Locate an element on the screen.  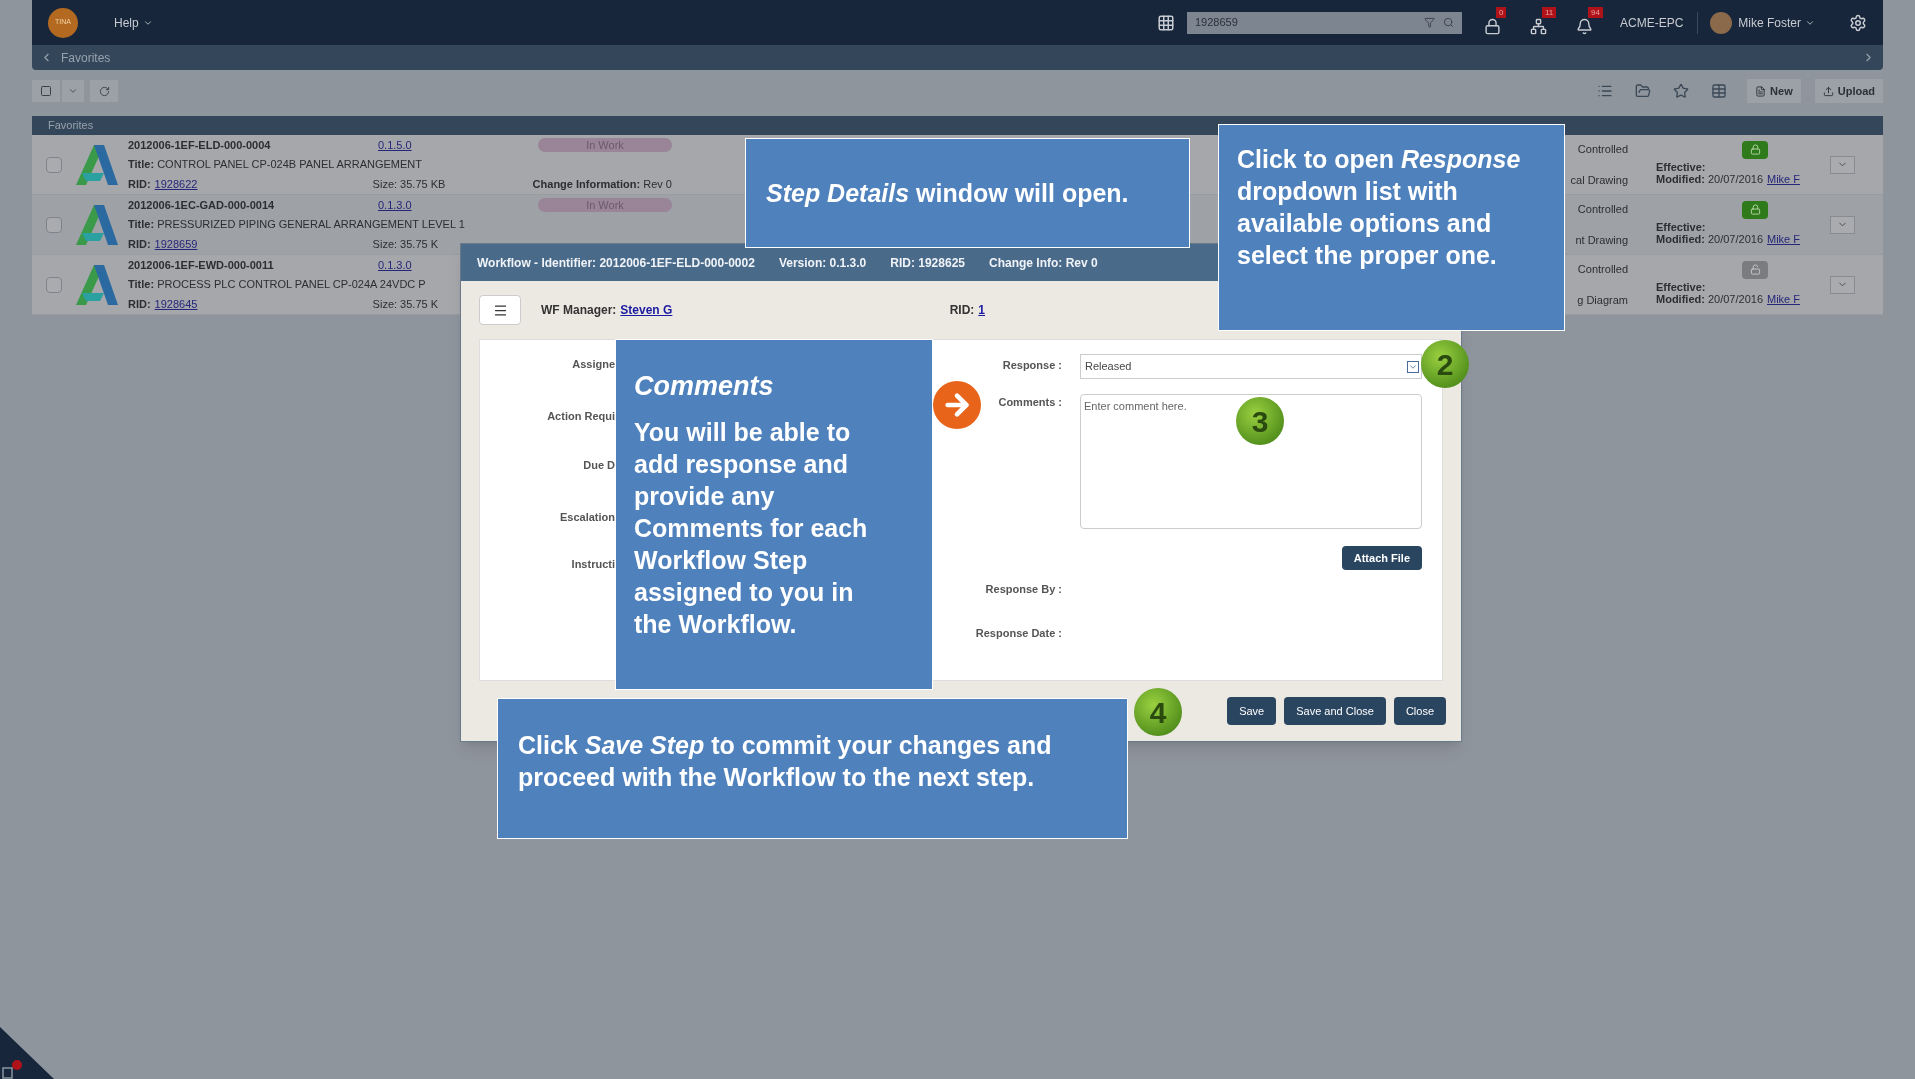
rid-link: 1 is located at coordinates (981, 310).